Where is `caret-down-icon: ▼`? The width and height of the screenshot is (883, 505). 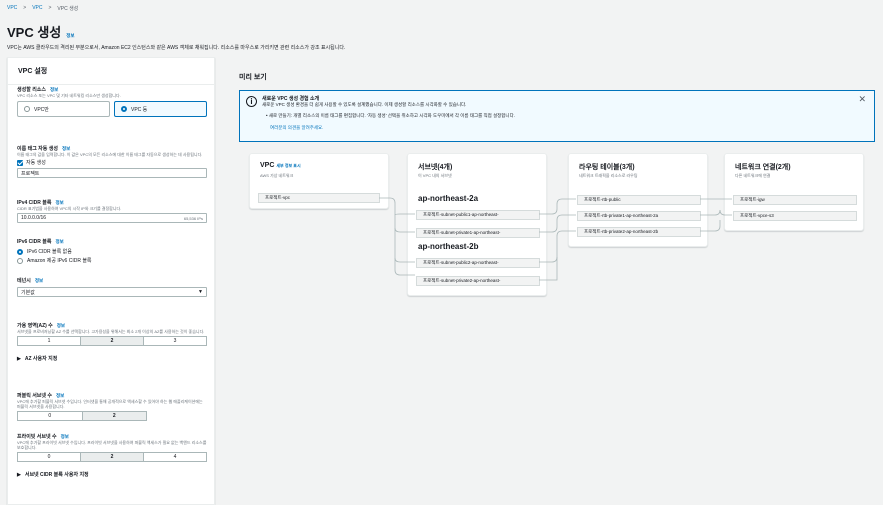 caret-down-icon: ▼ is located at coordinates (200, 292).